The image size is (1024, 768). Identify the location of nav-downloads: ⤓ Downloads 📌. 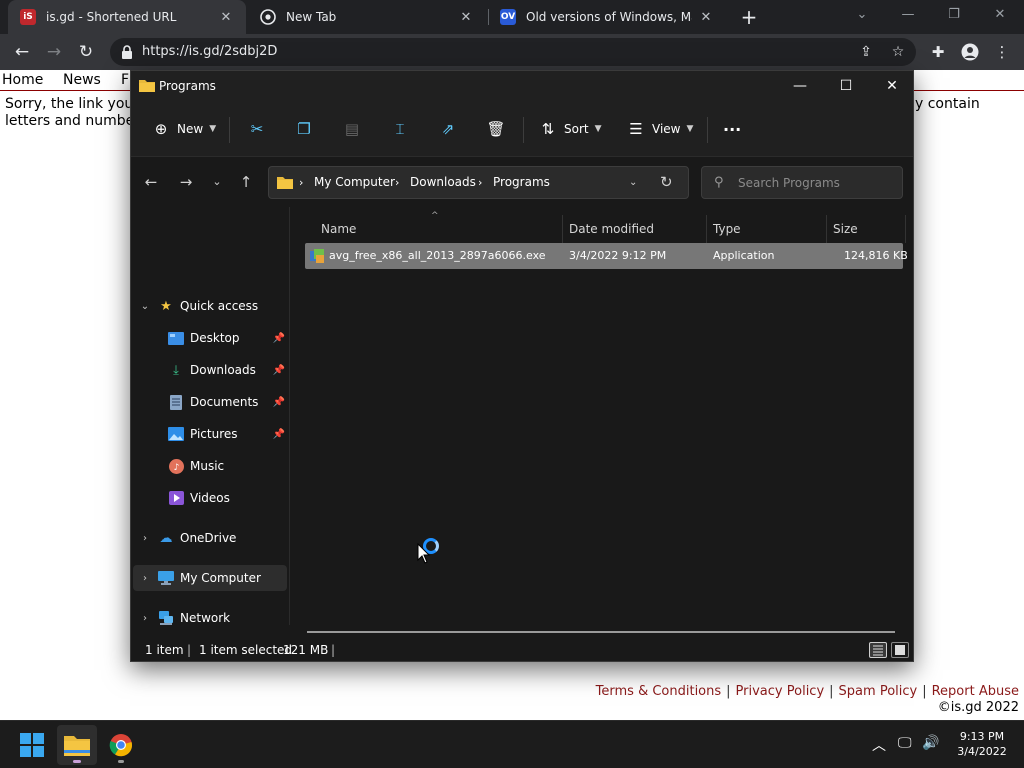
(210, 370).